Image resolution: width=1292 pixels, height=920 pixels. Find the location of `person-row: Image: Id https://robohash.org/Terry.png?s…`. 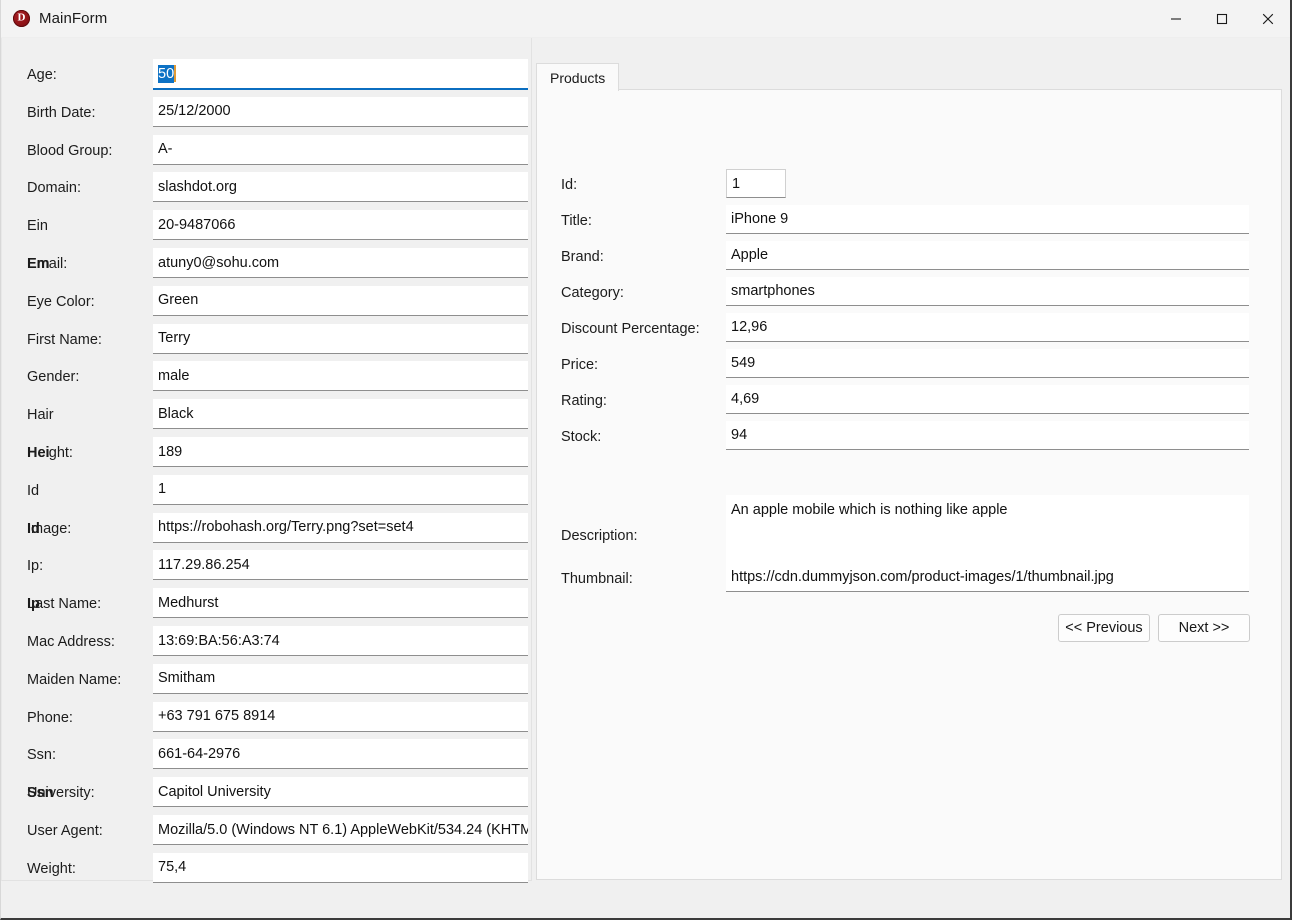

person-row: Image: Id https://robohash.org/Terry.png?s… is located at coordinates (266, 528).